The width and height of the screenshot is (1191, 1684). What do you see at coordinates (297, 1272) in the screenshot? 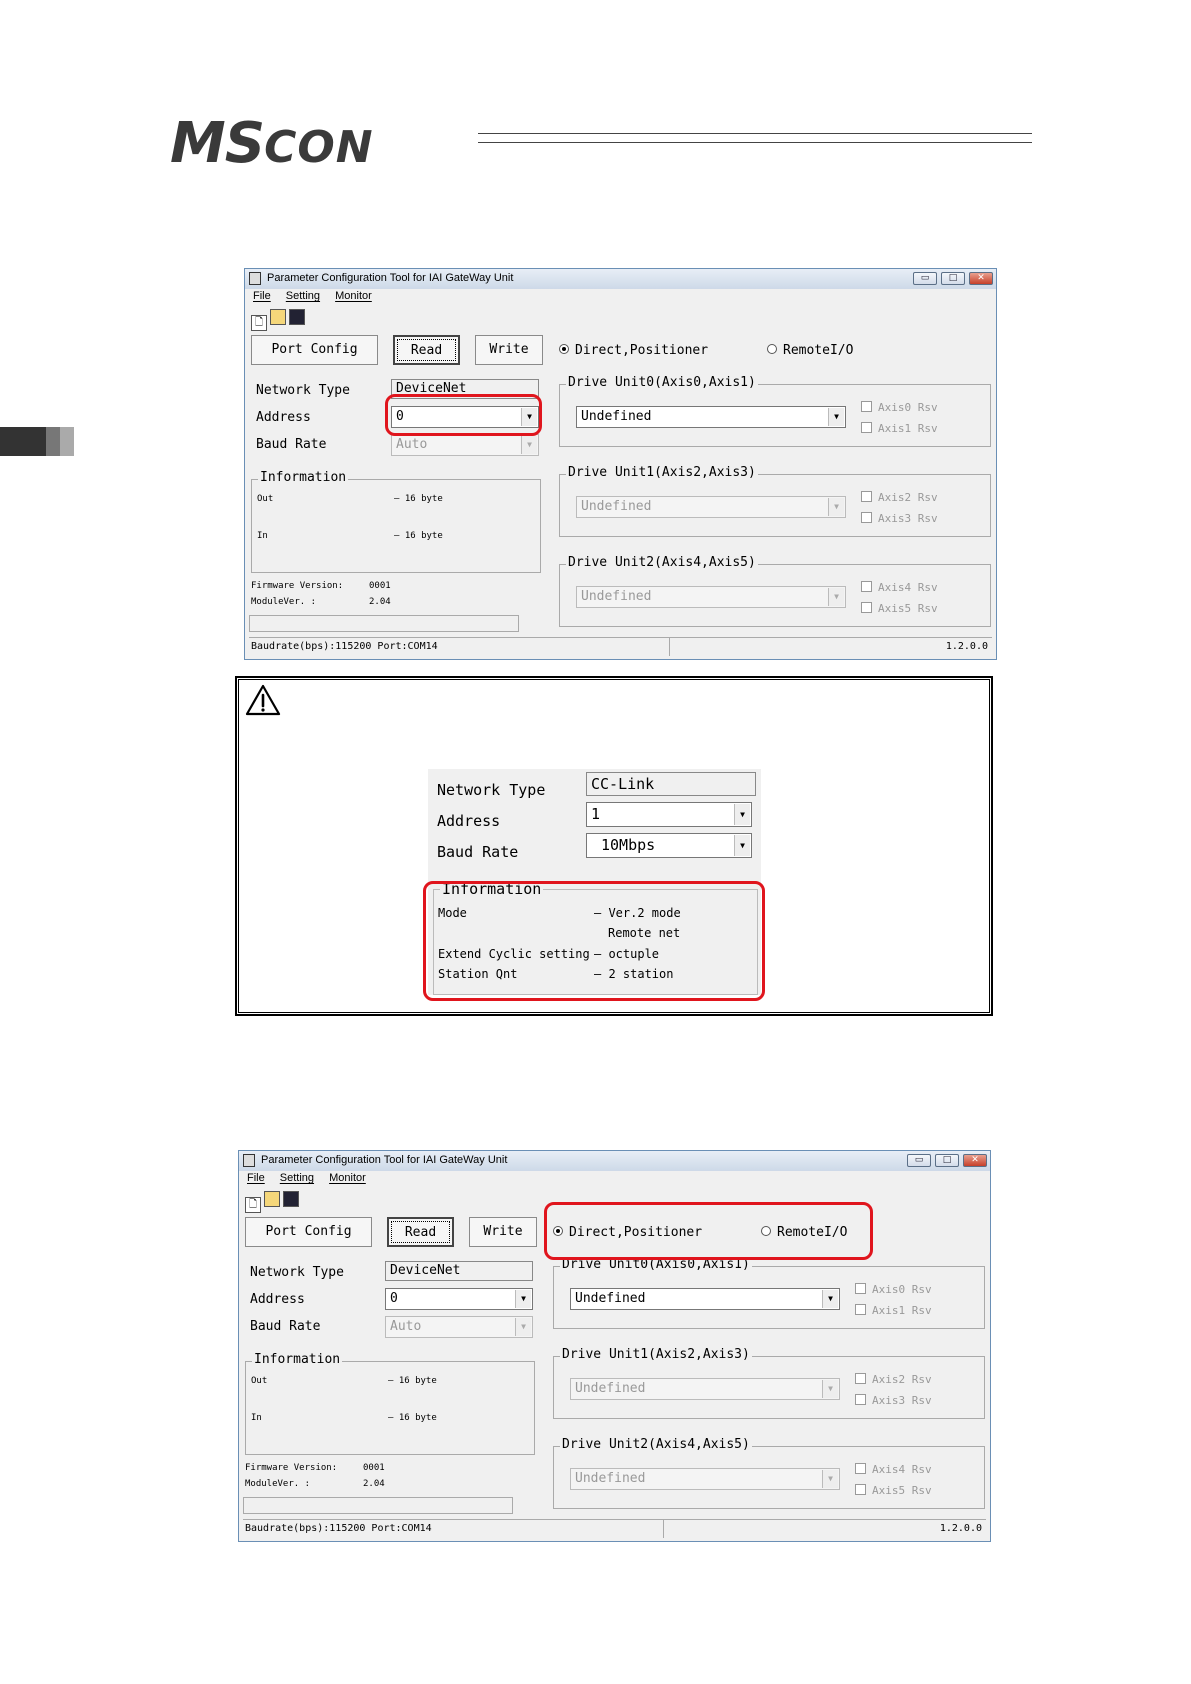
I see `network-type-label: Network Type` at bounding box center [297, 1272].